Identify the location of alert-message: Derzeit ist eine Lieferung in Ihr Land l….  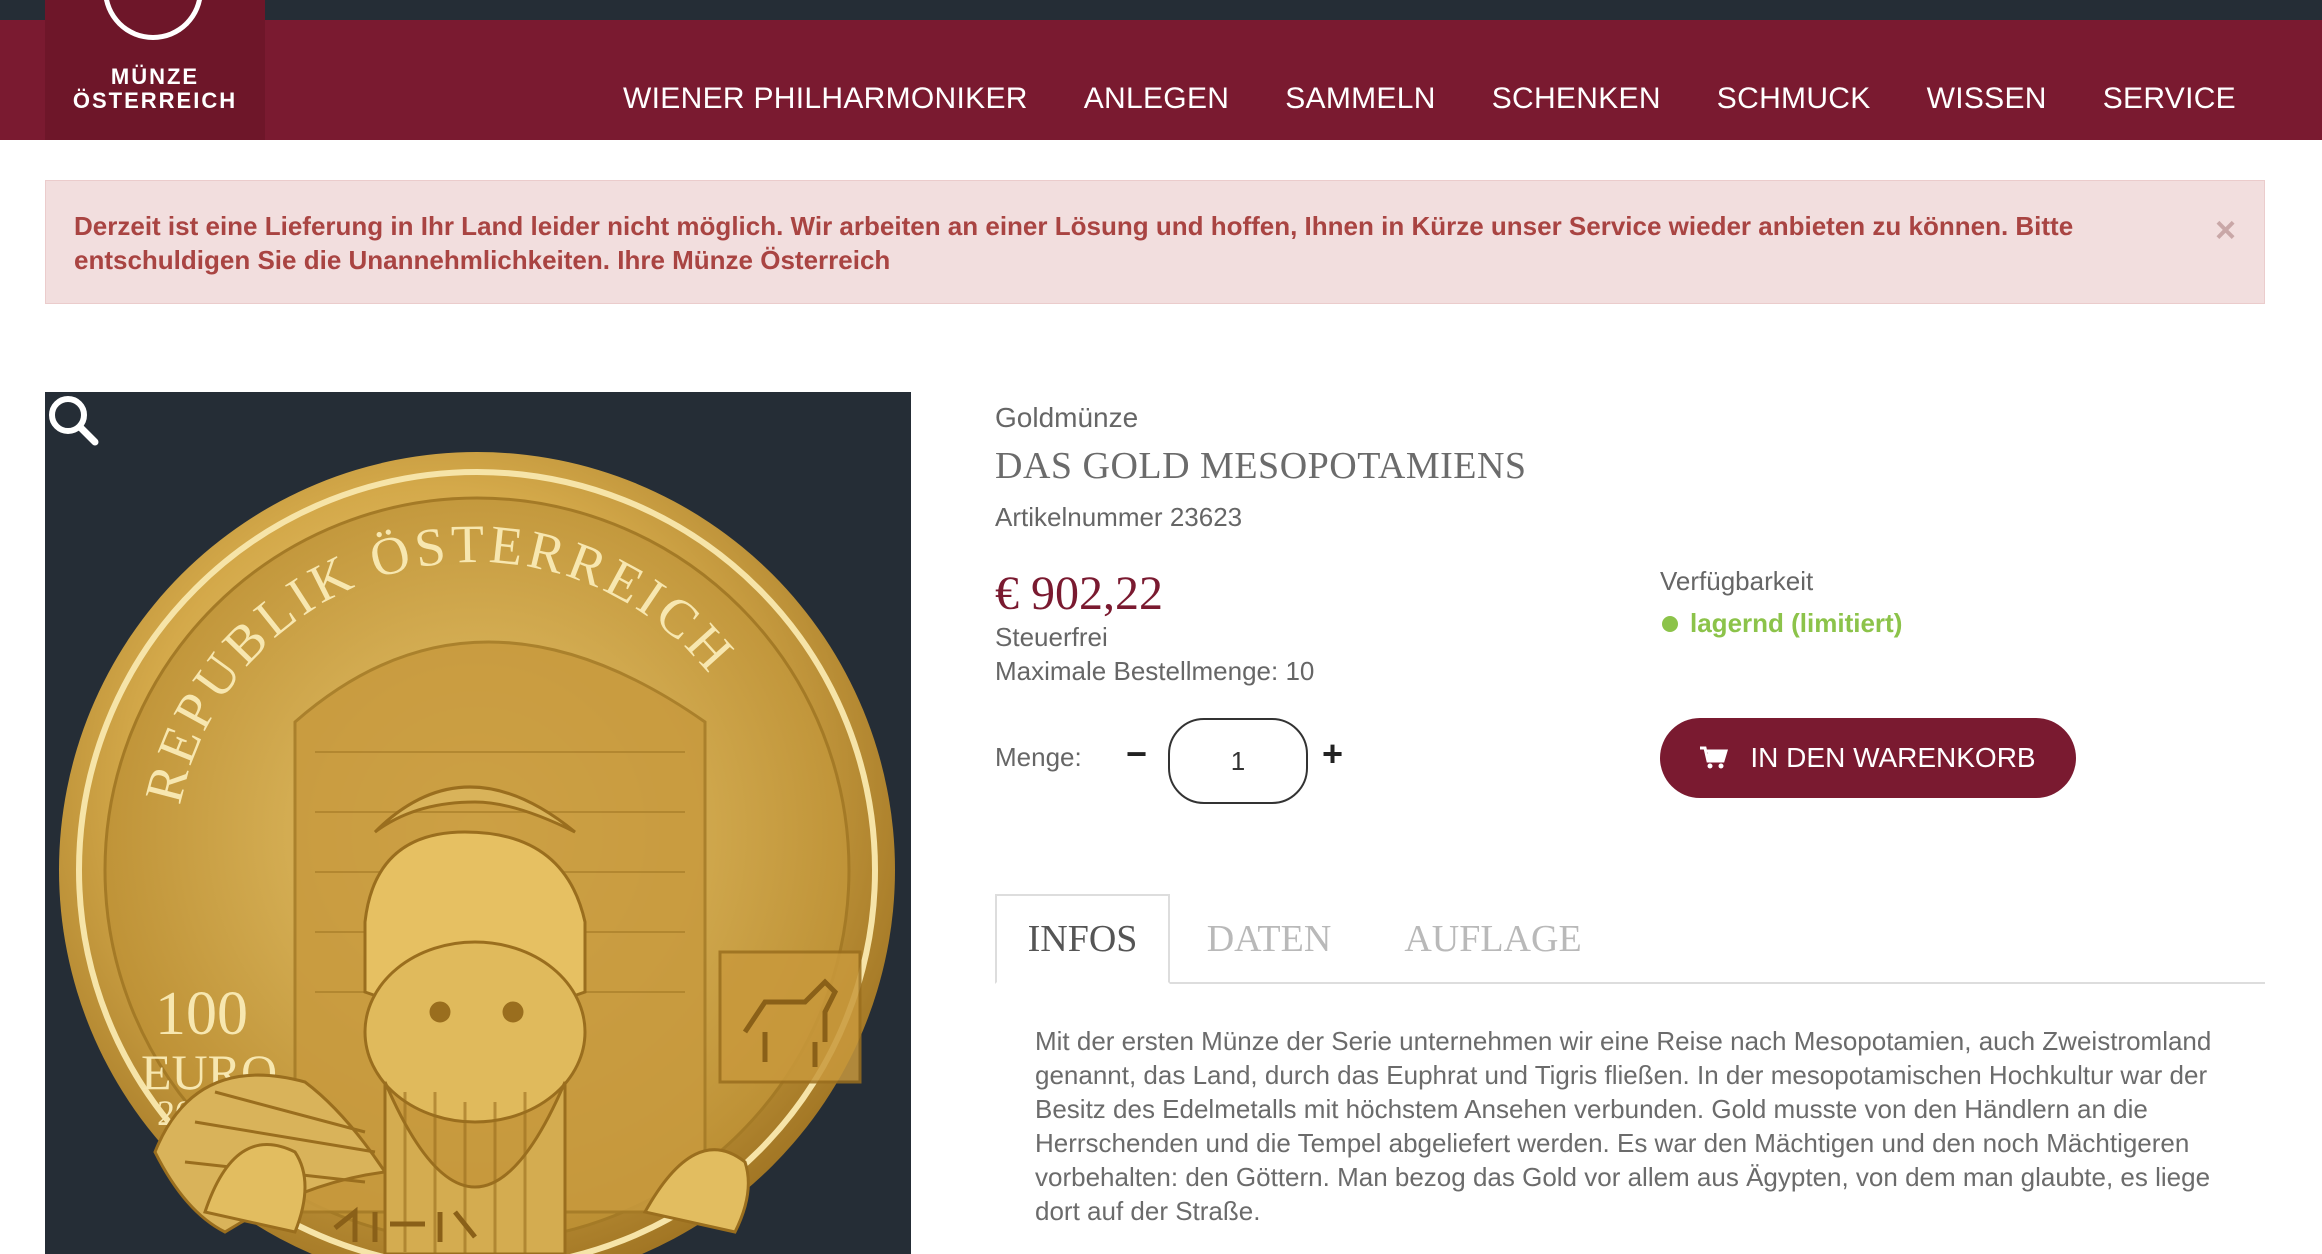
(1074, 243).